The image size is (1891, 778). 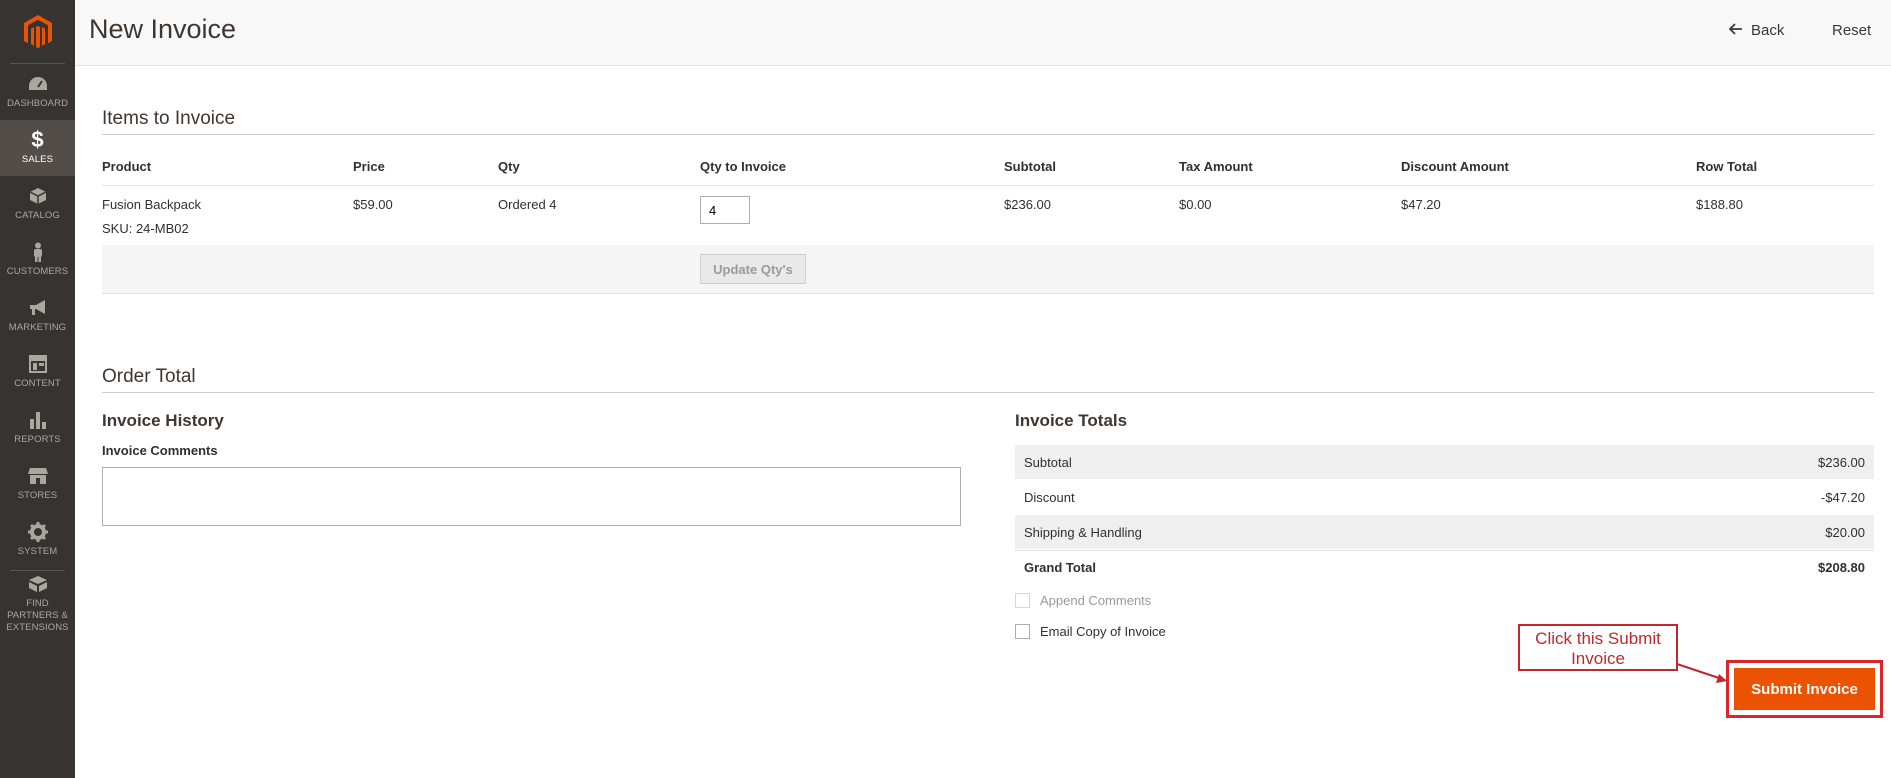 What do you see at coordinates (1060, 567) in the screenshot?
I see `totals-label: Grand Total` at bounding box center [1060, 567].